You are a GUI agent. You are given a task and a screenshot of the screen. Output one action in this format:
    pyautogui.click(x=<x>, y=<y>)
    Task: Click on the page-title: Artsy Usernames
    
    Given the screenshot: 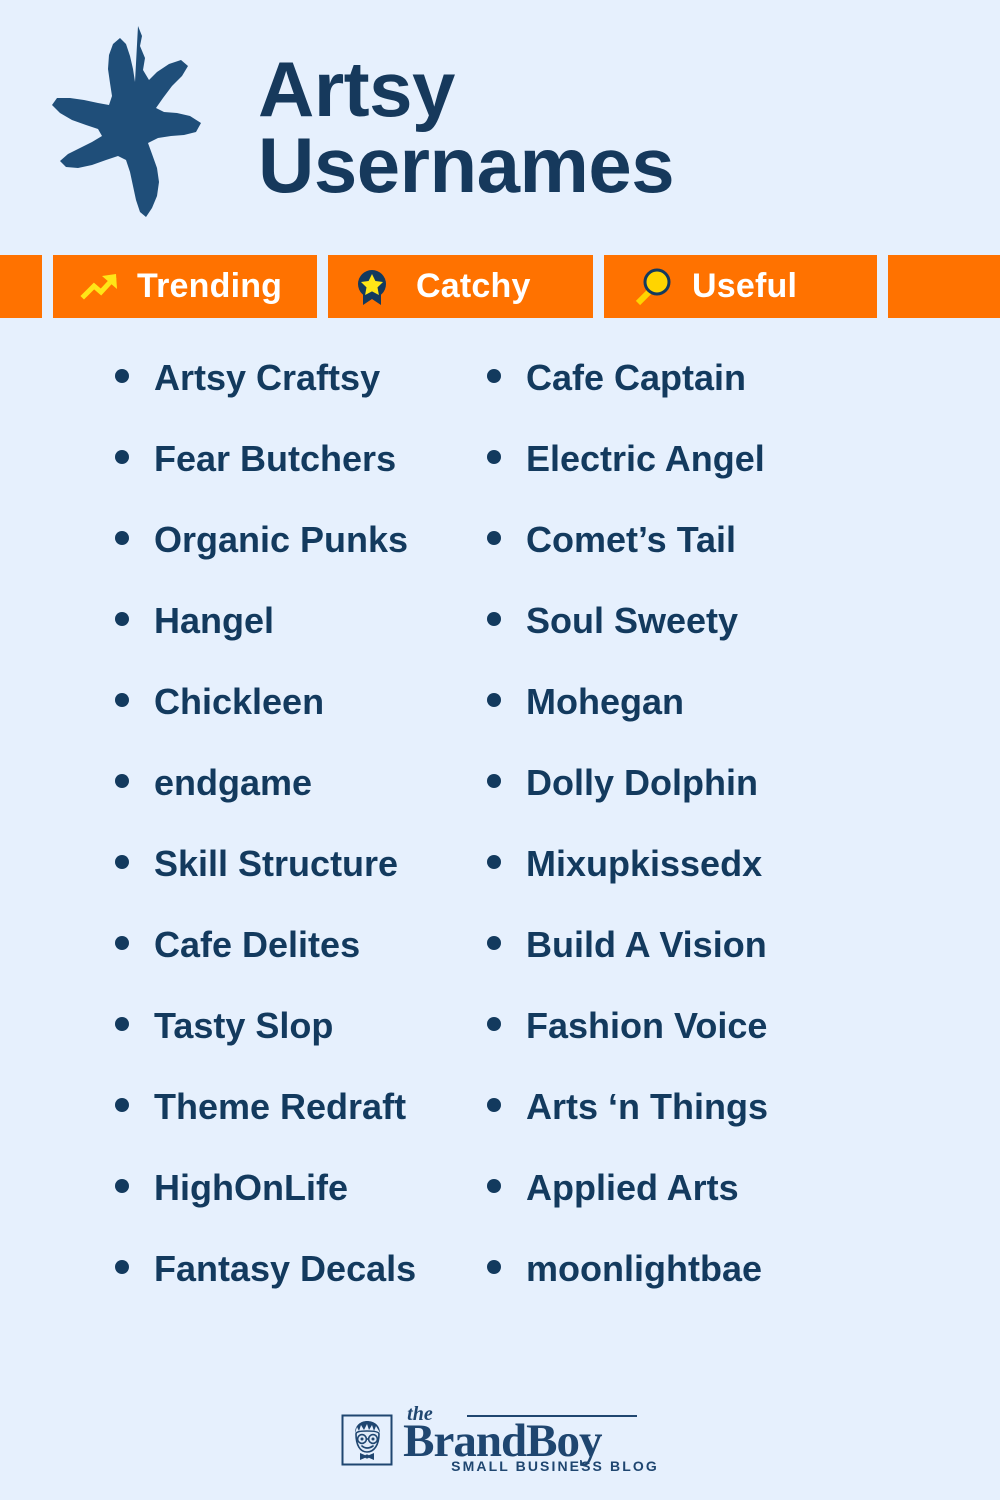 What is the action you would take?
    pyautogui.click(x=466, y=126)
    